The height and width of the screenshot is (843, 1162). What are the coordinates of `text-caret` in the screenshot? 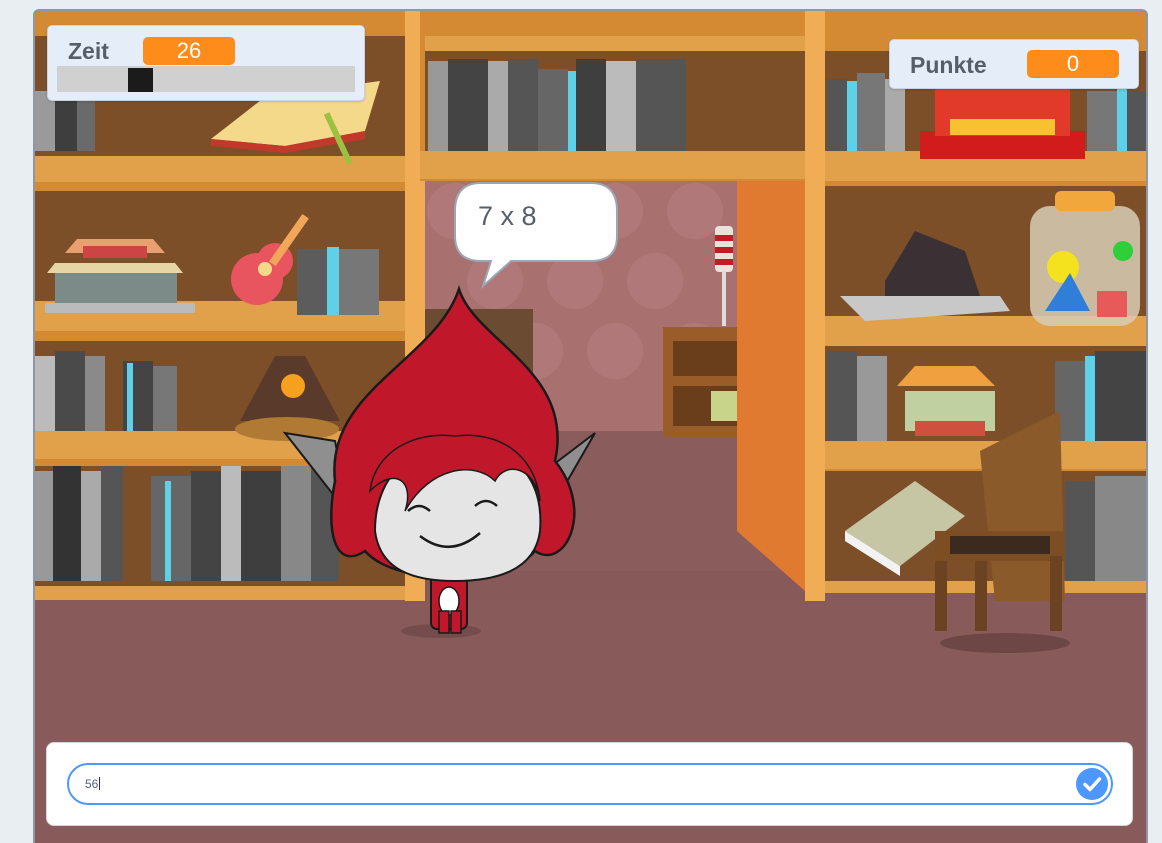 It's located at (100, 783).